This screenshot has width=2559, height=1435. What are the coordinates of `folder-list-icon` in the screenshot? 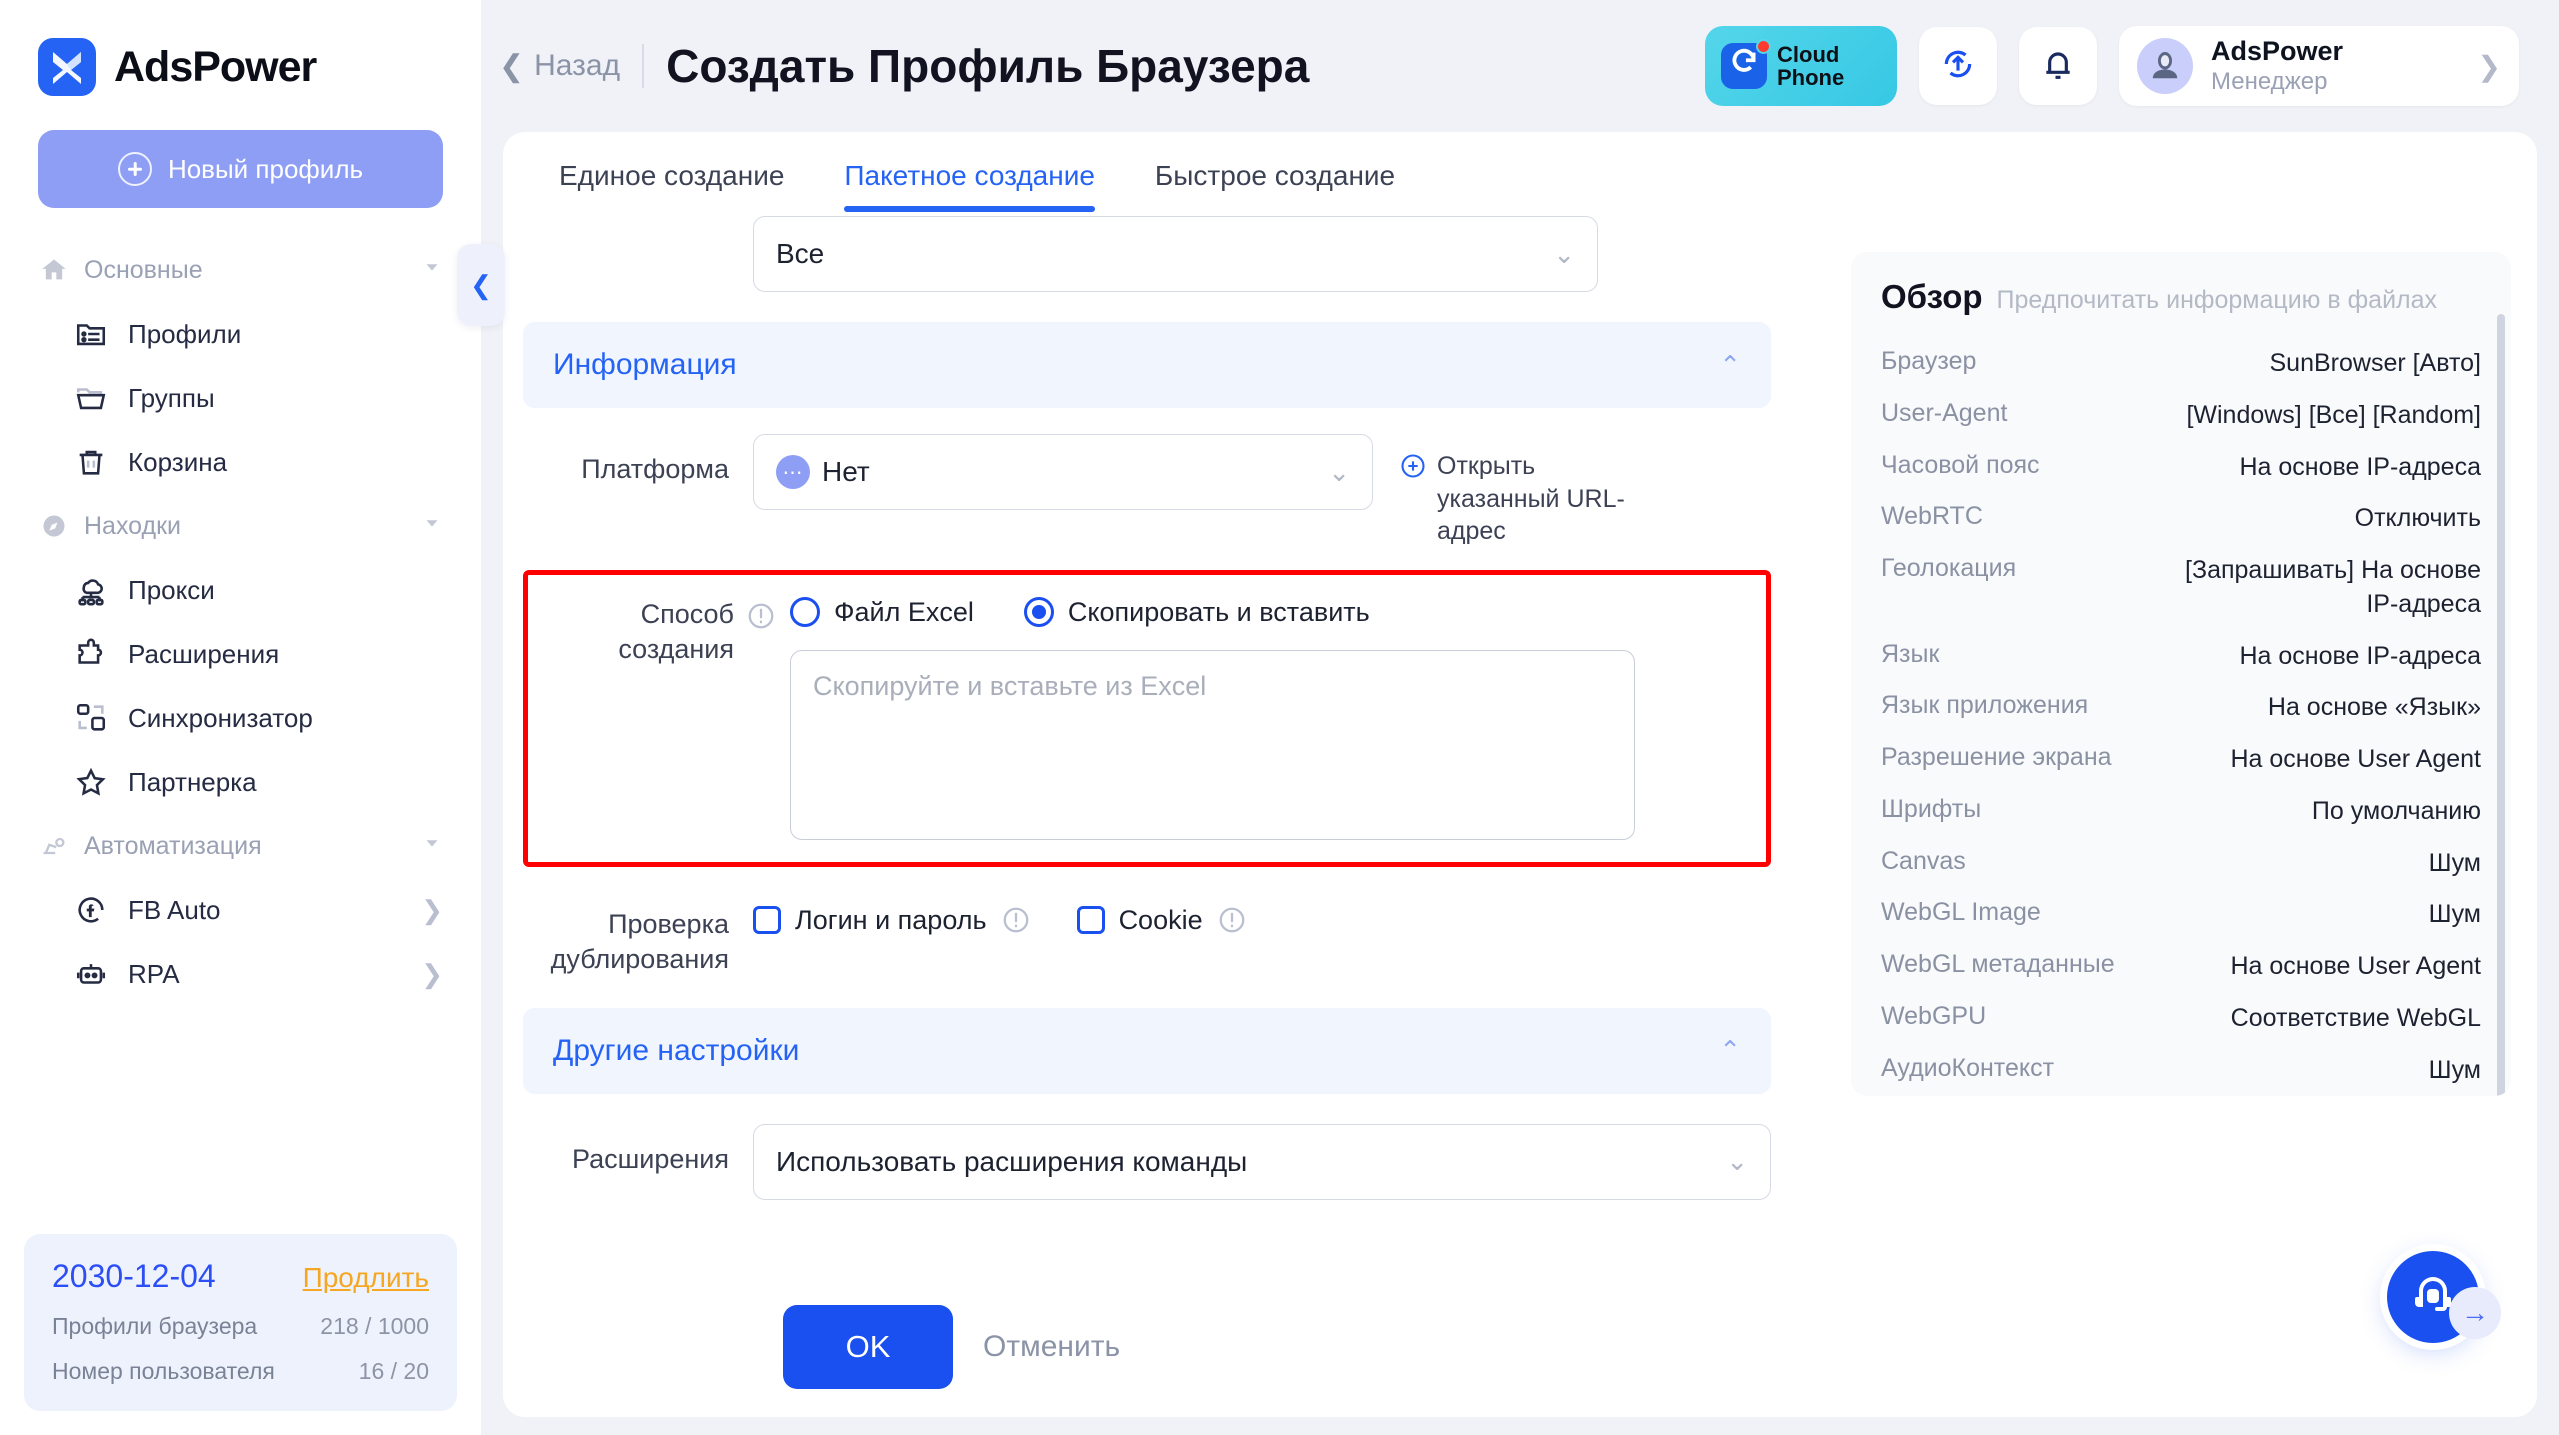 It's located at (91, 334).